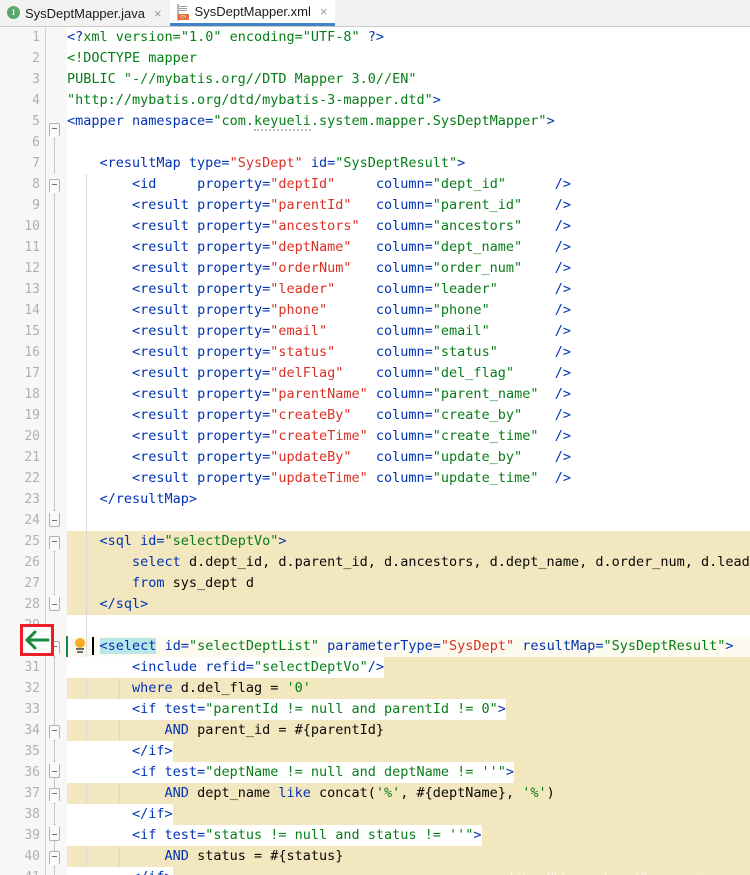 Image resolution: width=750 pixels, height=875 pixels. Describe the element at coordinates (32, 352) in the screenshot. I see `line-number: 16` at that location.